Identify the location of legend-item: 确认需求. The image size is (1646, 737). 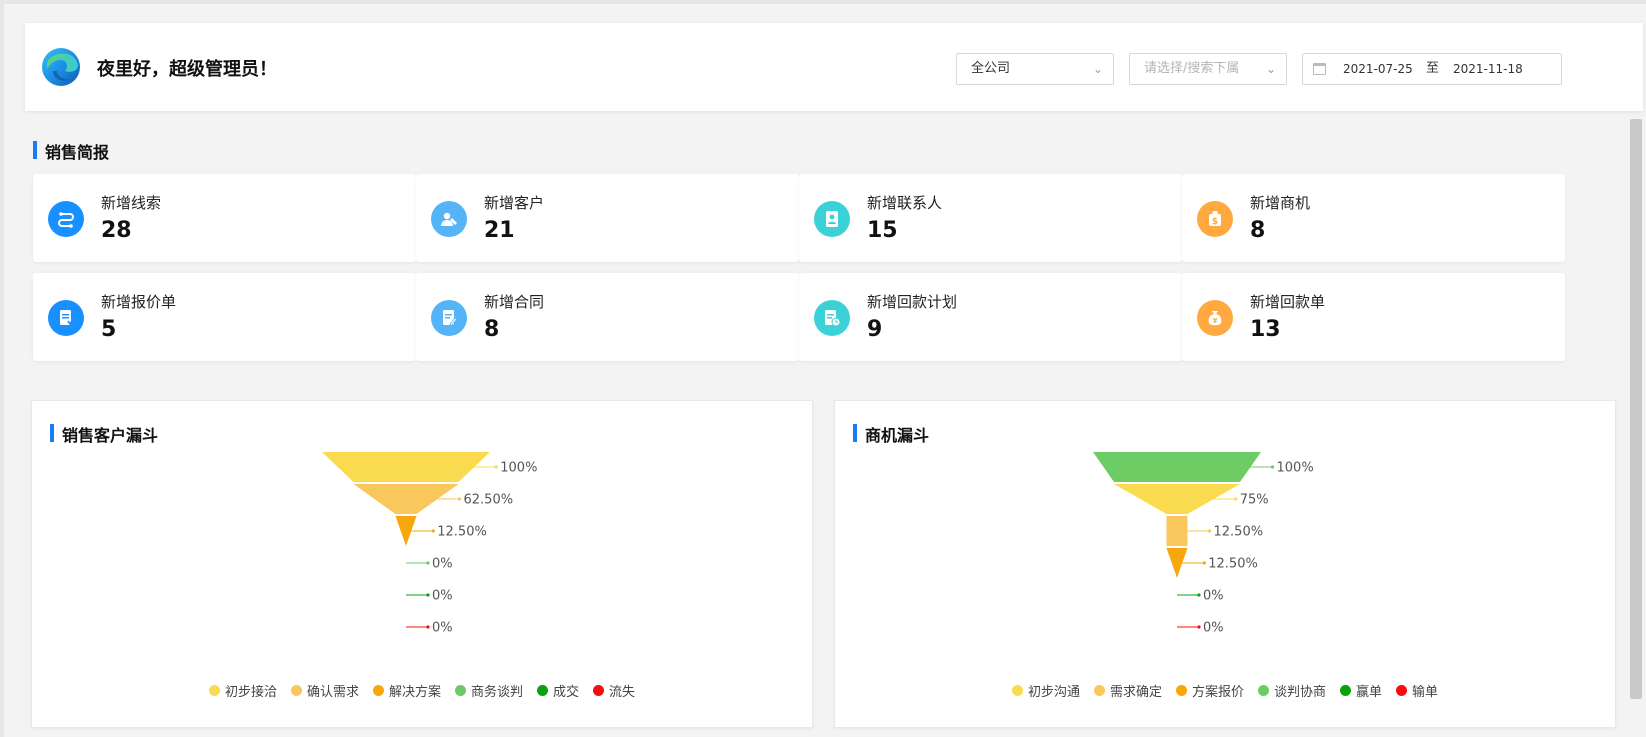
(324, 690).